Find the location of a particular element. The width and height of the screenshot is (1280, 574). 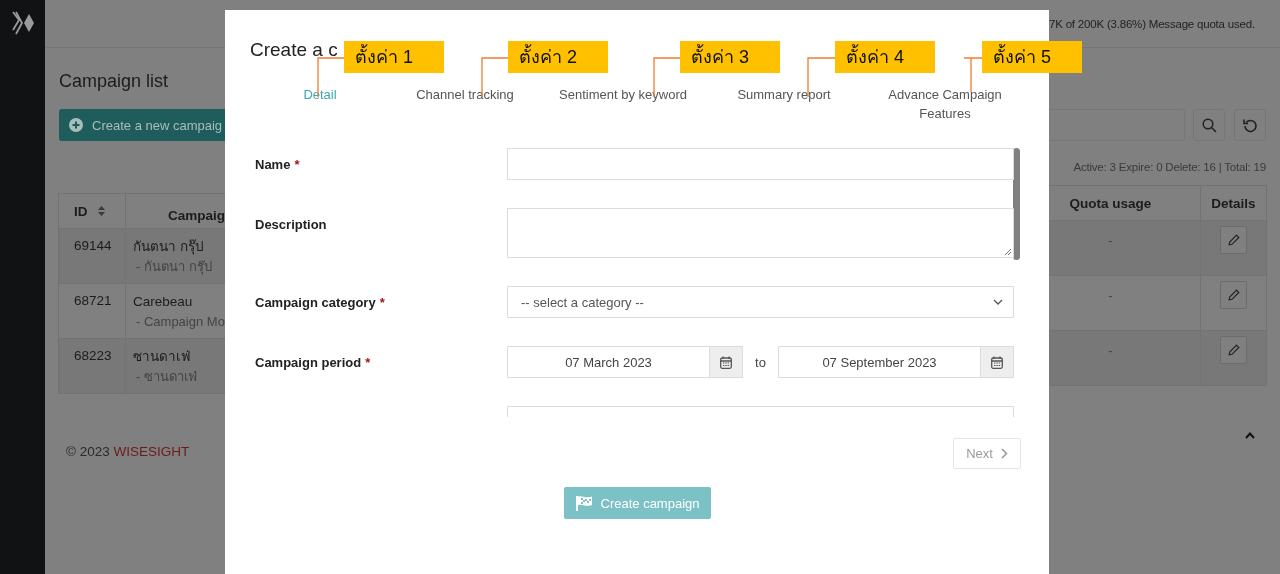

campaign-count-summary: Active: 3 Expire: 0 Delete: 16 | Total: 19 is located at coordinates (1169, 168).